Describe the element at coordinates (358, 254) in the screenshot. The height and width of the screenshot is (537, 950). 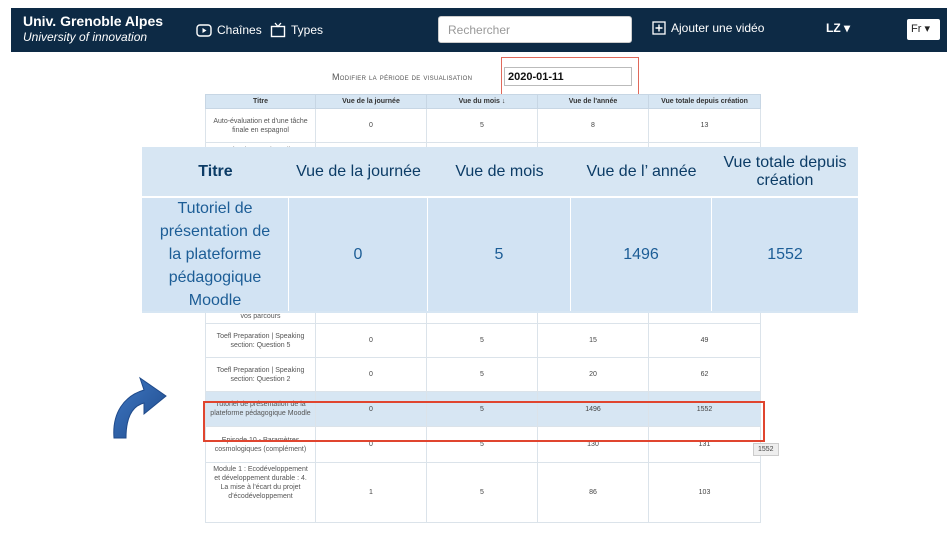
I see `zoom-cell-day: 0` at that location.